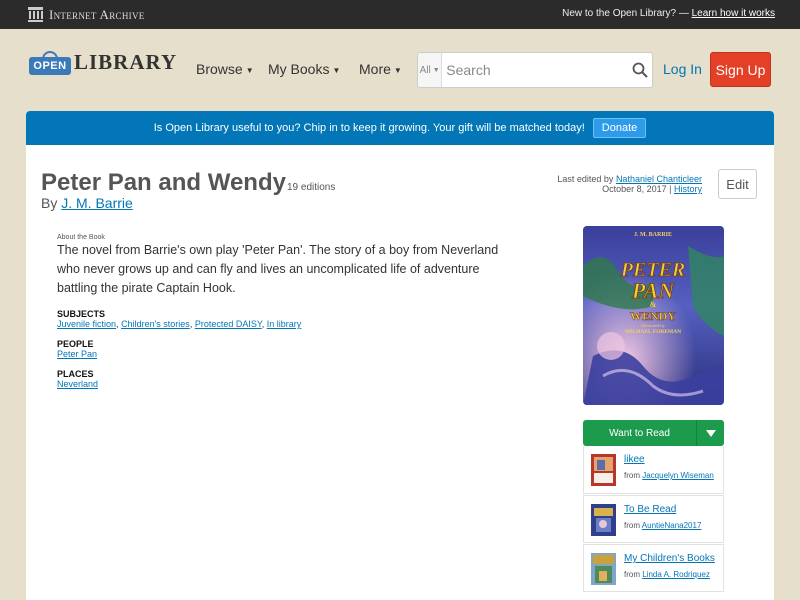 This screenshot has height=600, width=800. Describe the element at coordinates (228, 324) in the screenshot. I see `subject-link: Protected DAISY` at that location.